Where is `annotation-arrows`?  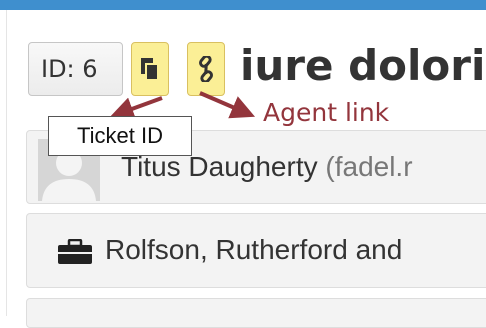
annotation-arrows is located at coordinates (182, 106).